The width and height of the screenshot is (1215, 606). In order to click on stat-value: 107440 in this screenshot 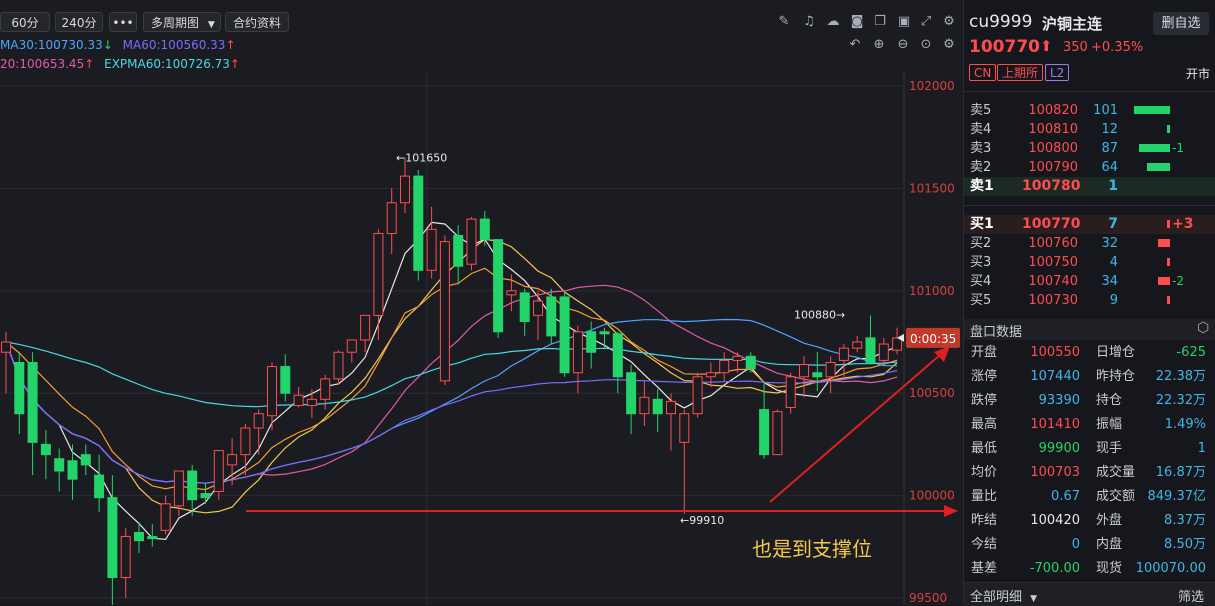, I will do `click(1055, 376)`.